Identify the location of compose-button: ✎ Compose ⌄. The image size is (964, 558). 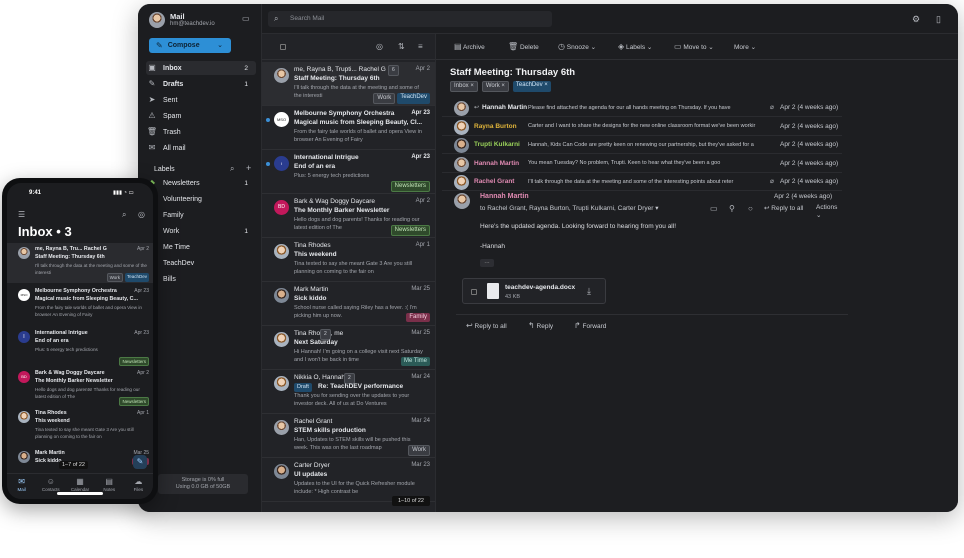
(190, 45).